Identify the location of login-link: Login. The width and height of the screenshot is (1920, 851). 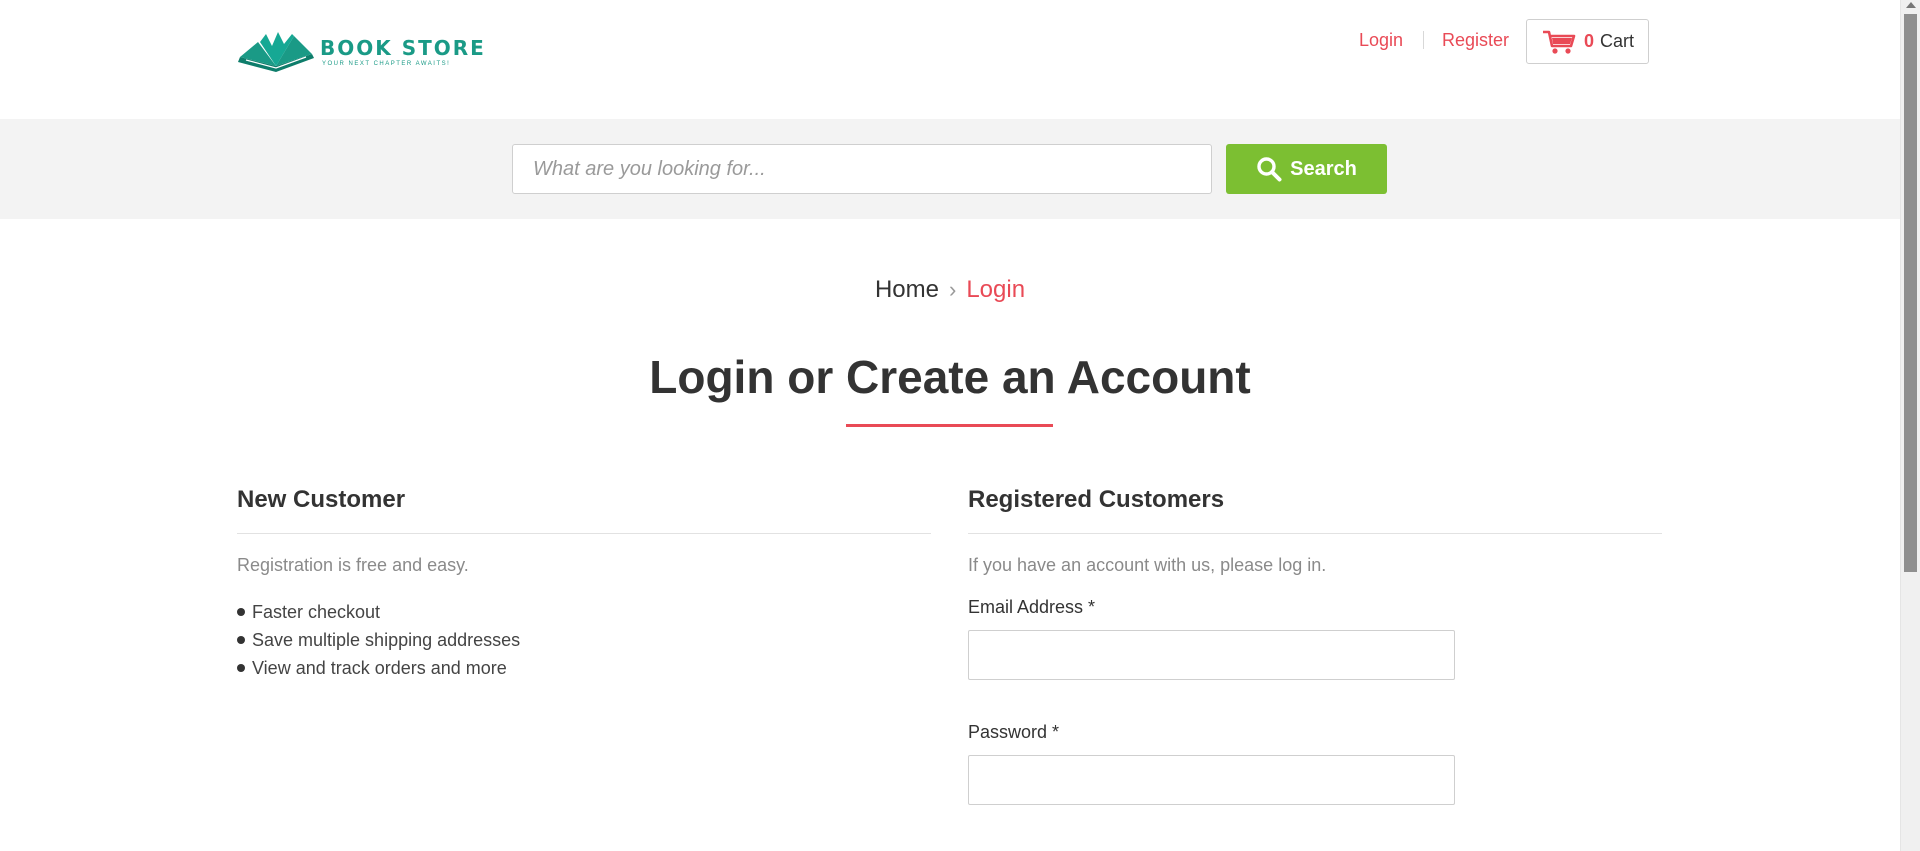
(1381, 40).